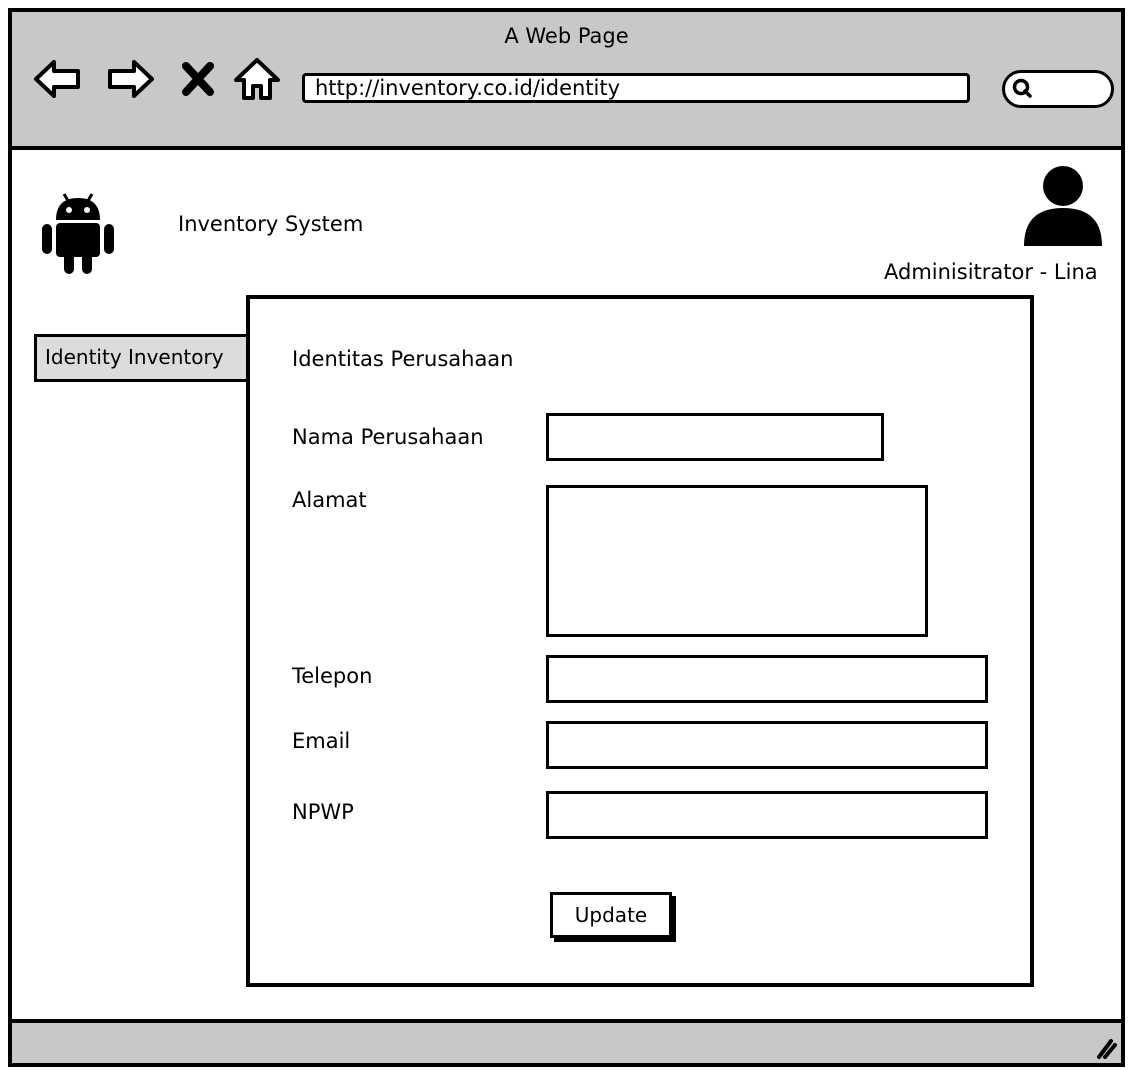  I want to click on user-label: Adminisitrator - Lina, so click(991, 272).